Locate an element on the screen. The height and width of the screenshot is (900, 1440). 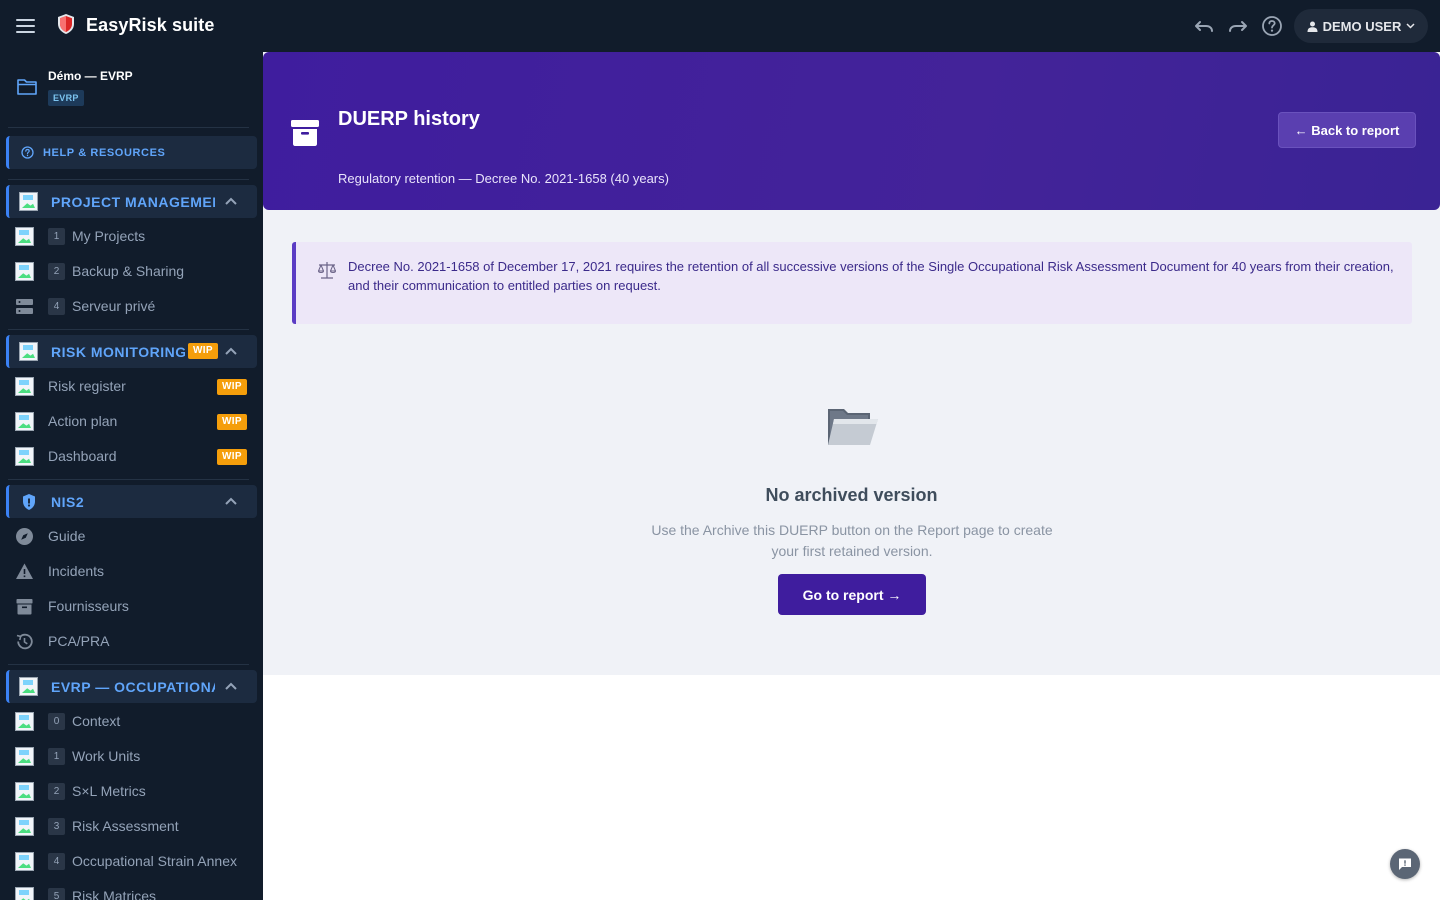
redo-icon is located at coordinates (1238, 26).